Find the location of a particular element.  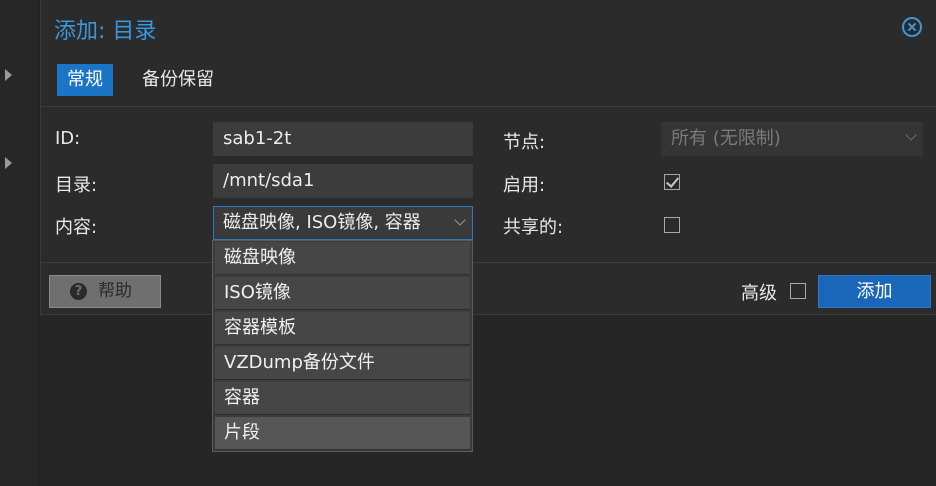

help-button: ? 帮助 is located at coordinates (105, 291).